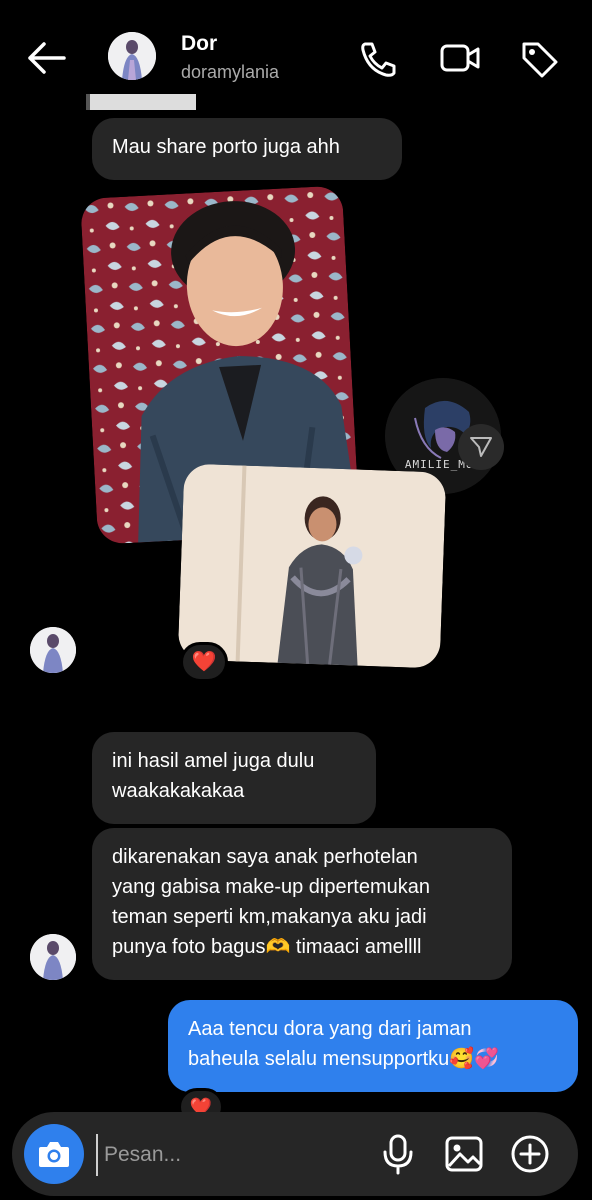  I want to click on message-bubble-received: Mau share porto juga ahh, so click(247, 149).